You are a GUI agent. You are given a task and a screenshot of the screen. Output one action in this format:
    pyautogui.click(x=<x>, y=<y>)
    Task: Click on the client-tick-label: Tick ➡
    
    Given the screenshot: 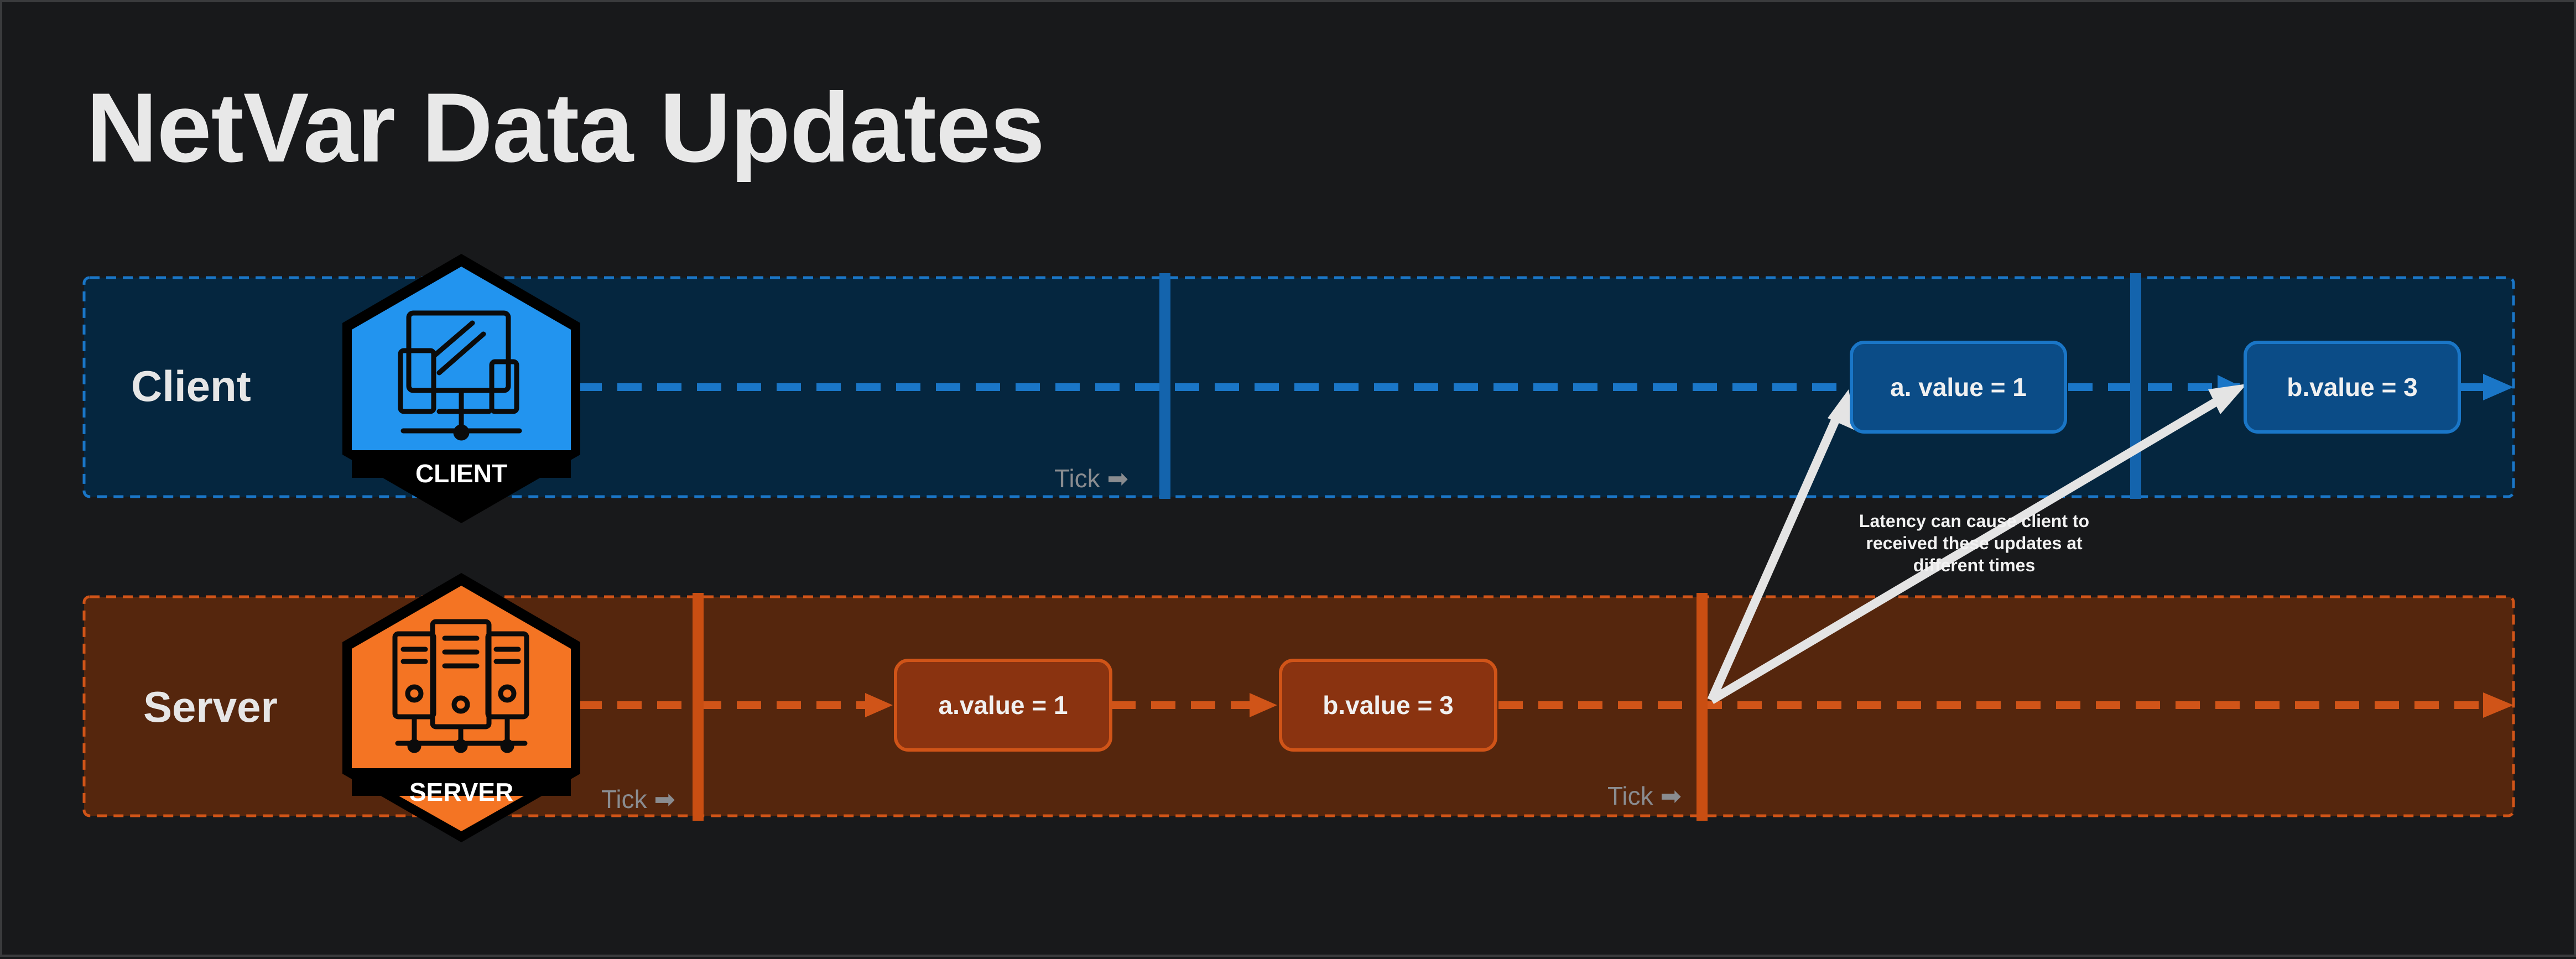 What is the action you would take?
    pyautogui.click(x=1091, y=478)
    